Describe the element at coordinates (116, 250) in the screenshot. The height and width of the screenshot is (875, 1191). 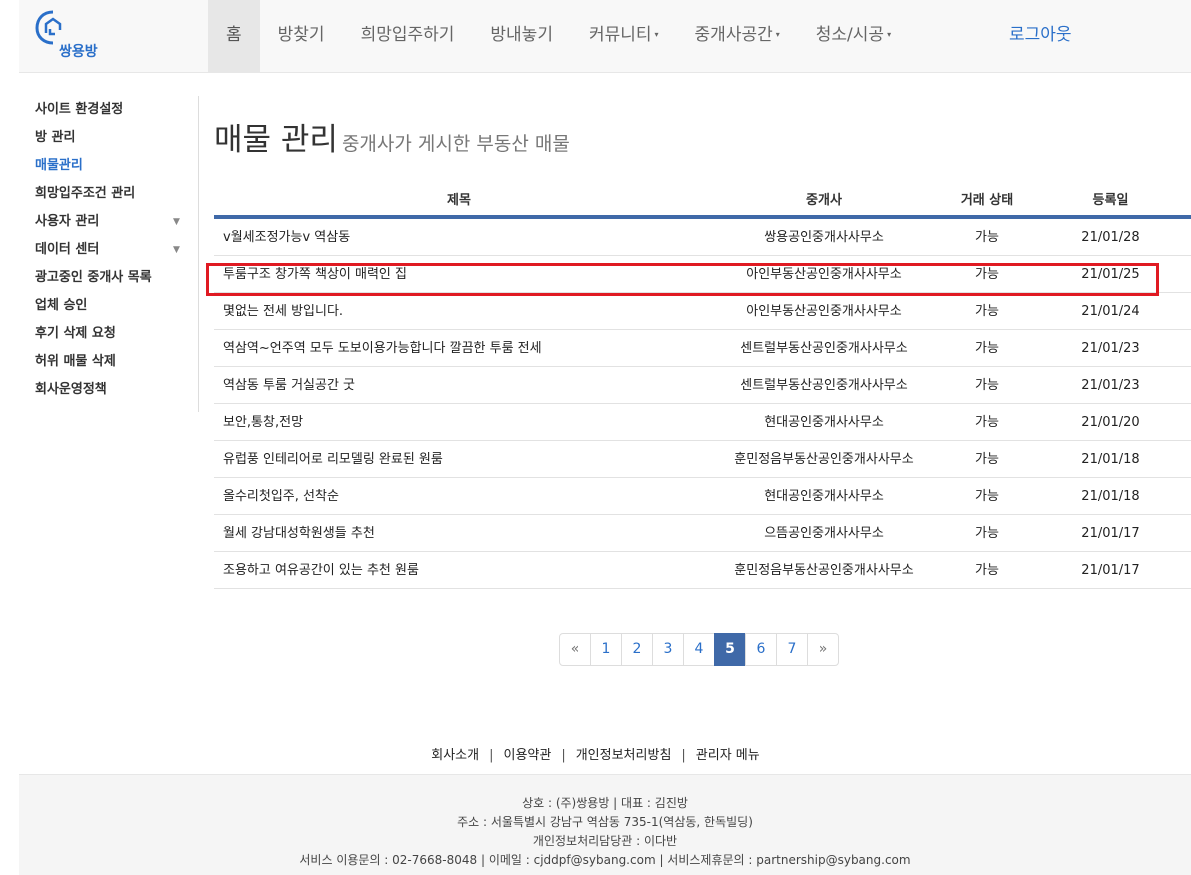
I see `sidebar-item-data-center: 데이터 센터 ▼` at that location.